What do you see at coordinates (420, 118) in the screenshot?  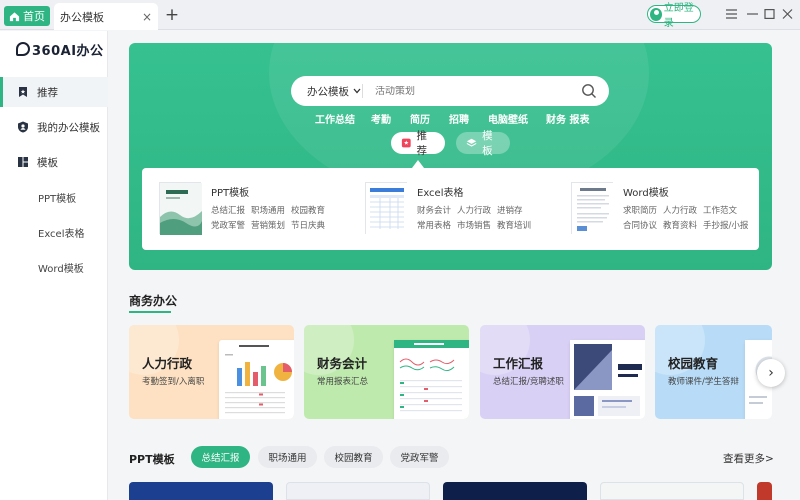 I see `hot-keyword: 简历` at bounding box center [420, 118].